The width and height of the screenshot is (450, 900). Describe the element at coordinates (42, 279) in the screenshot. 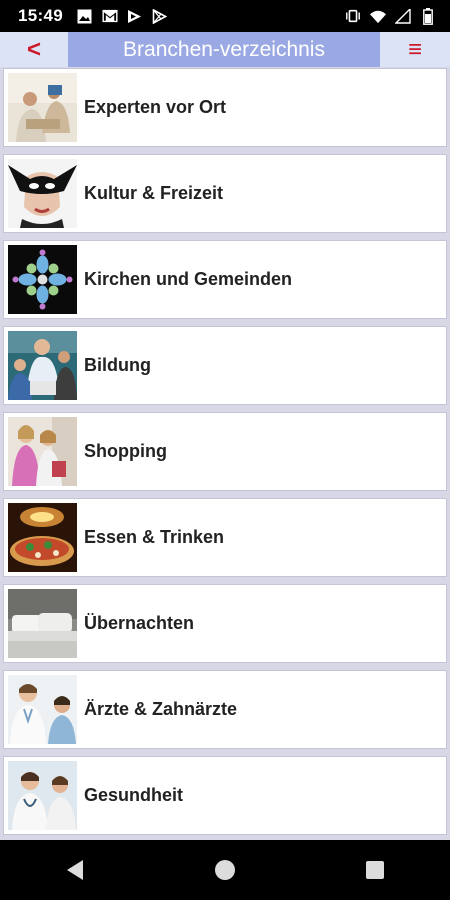

I see `rose-window-photo` at that location.